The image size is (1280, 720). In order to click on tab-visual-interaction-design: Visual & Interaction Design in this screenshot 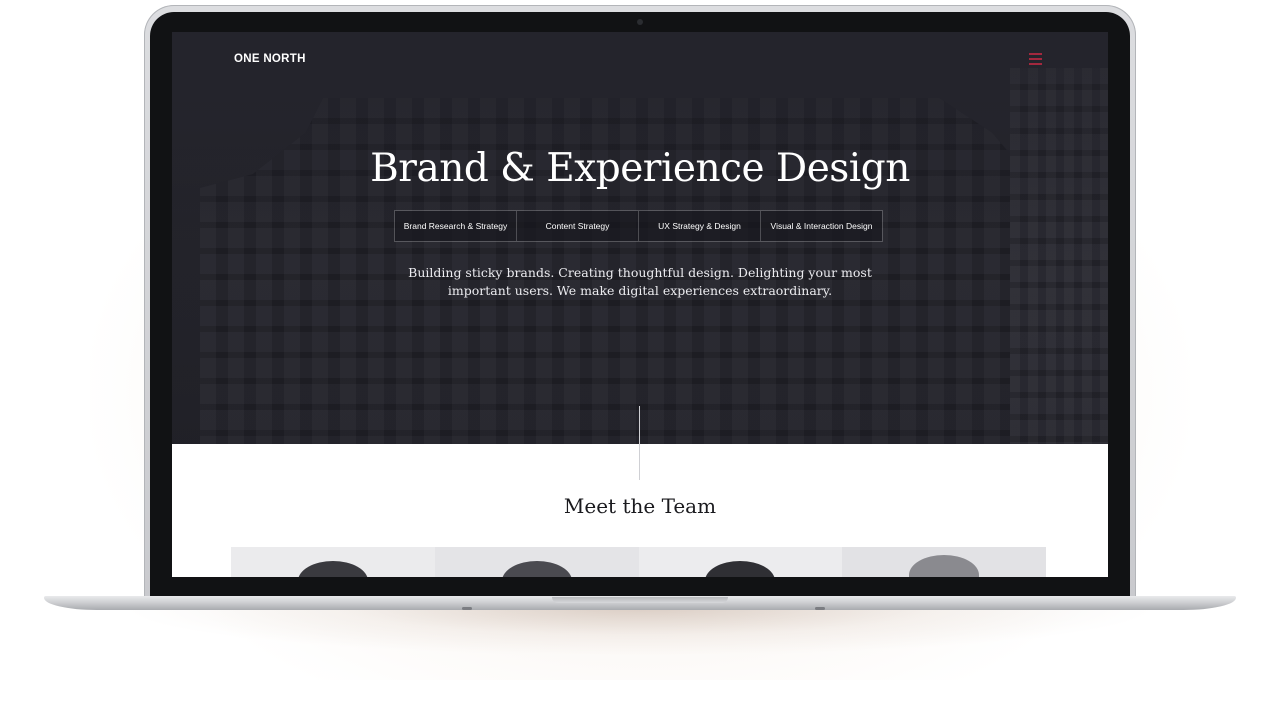, I will do `click(821, 226)`.